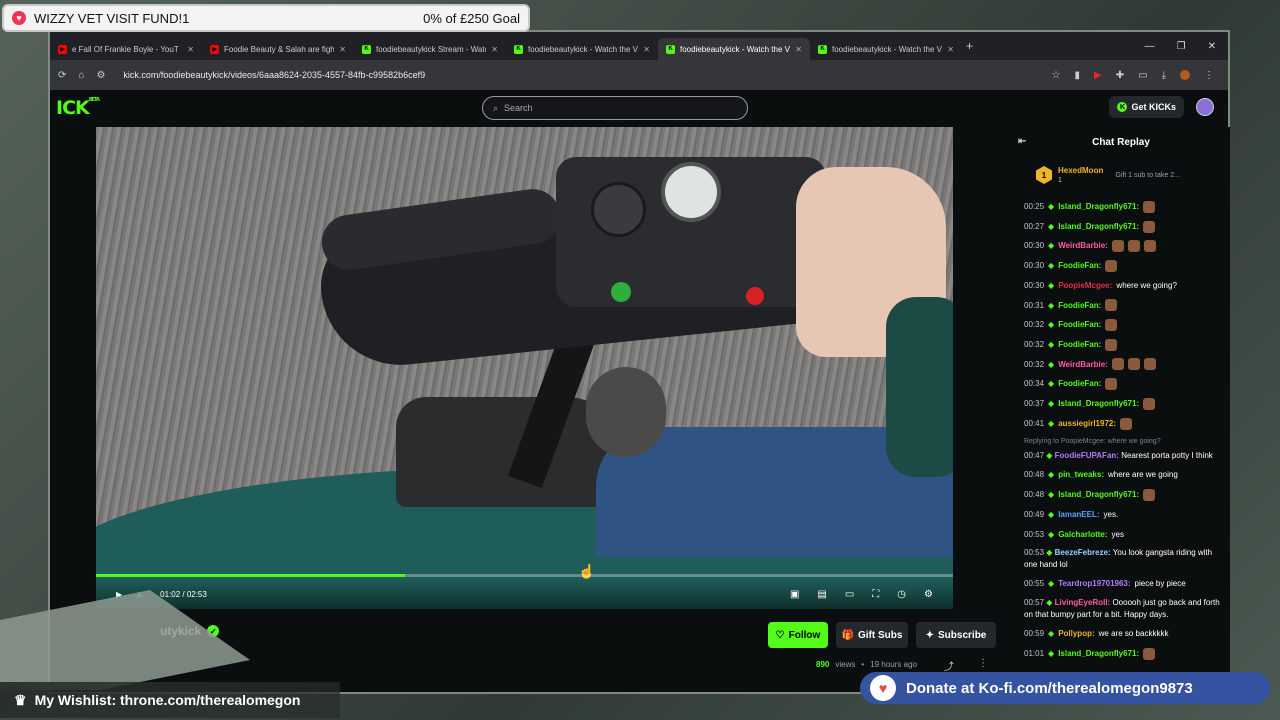  Describe the element at coordinates (1164, 75) in the screenshot. I see `download-icon: ⤓` at that location.